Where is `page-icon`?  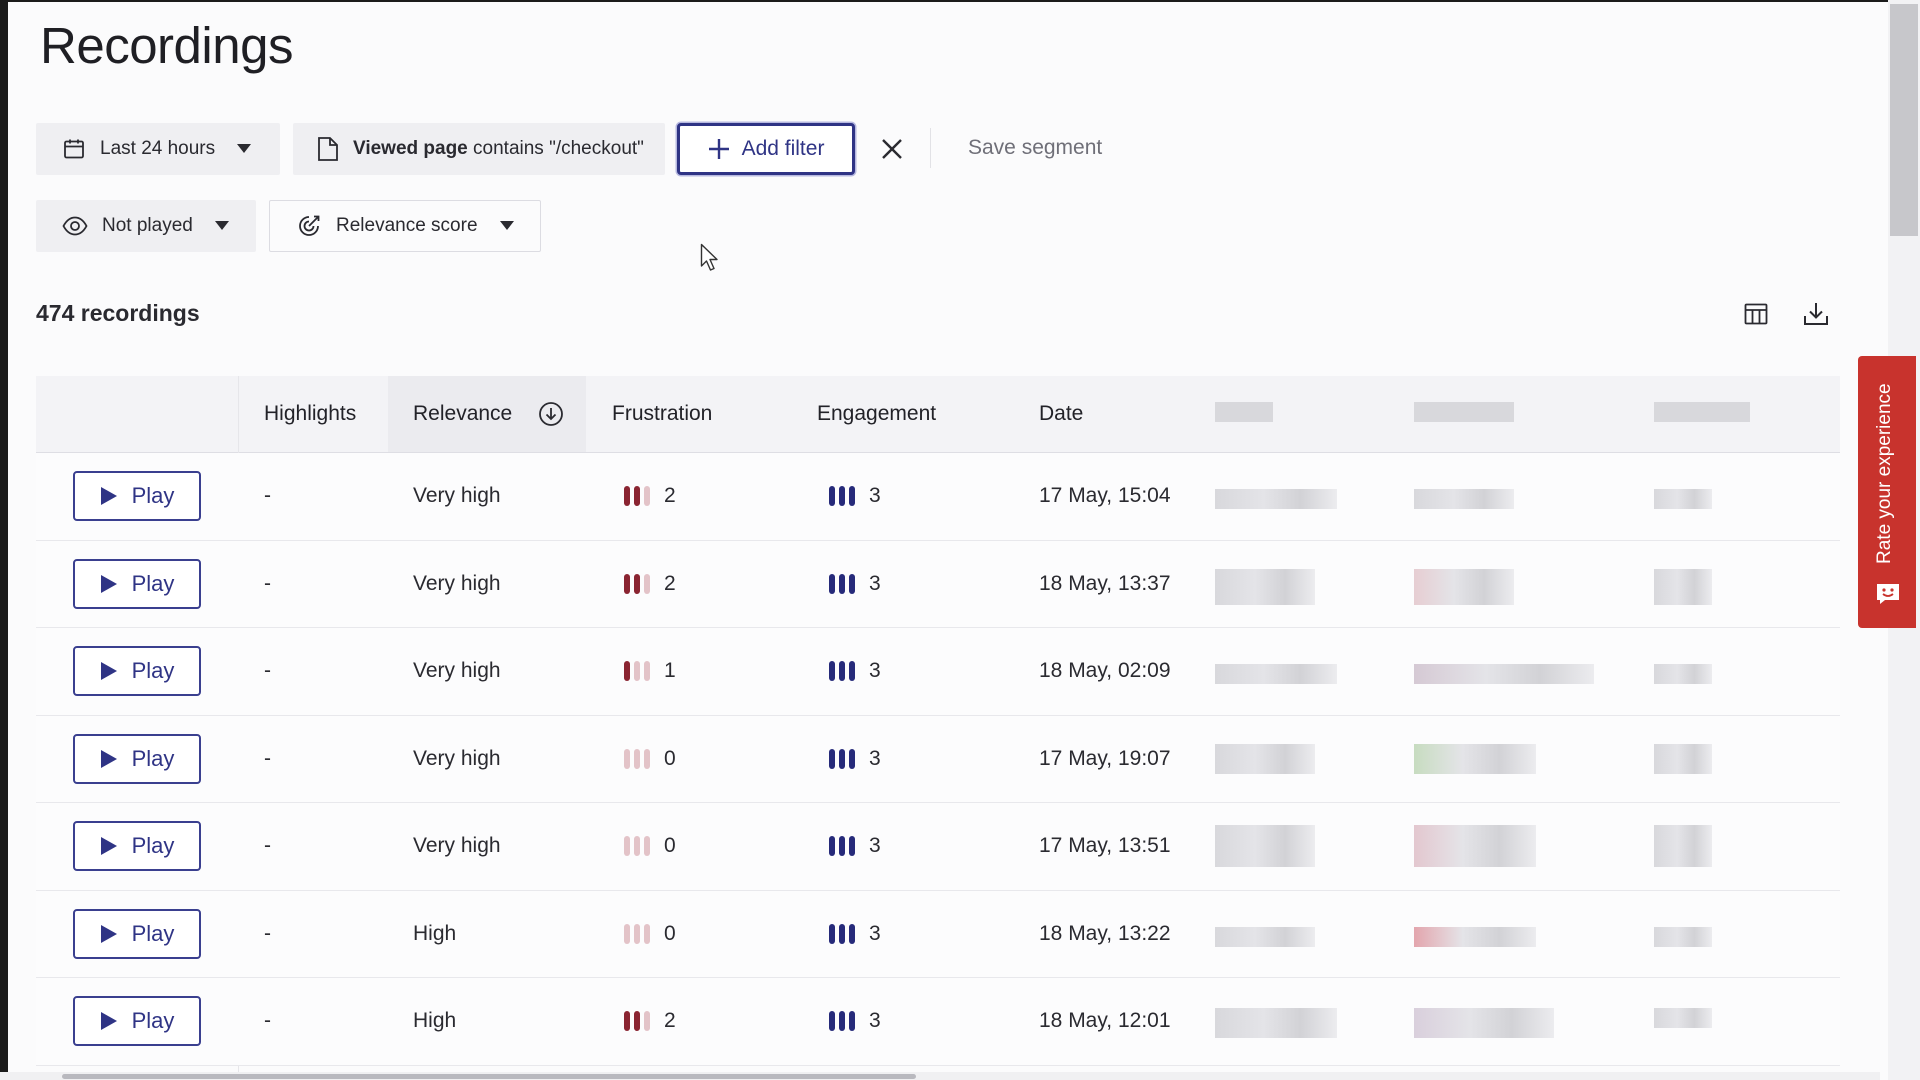
page-icon is located at coordinates (328, 149).